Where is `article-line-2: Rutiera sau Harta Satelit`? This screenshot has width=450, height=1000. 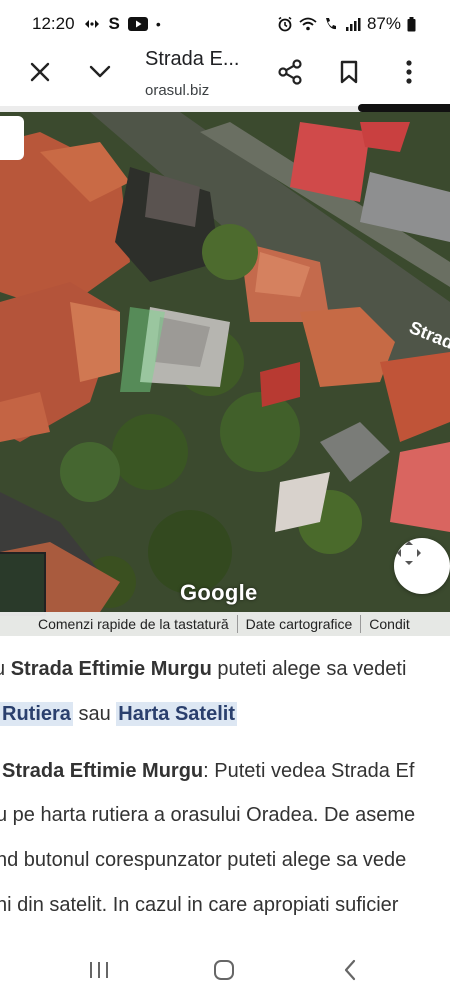 article-line-2: Rutiera sau Harta Satelit is located at coordinates (118, 714).